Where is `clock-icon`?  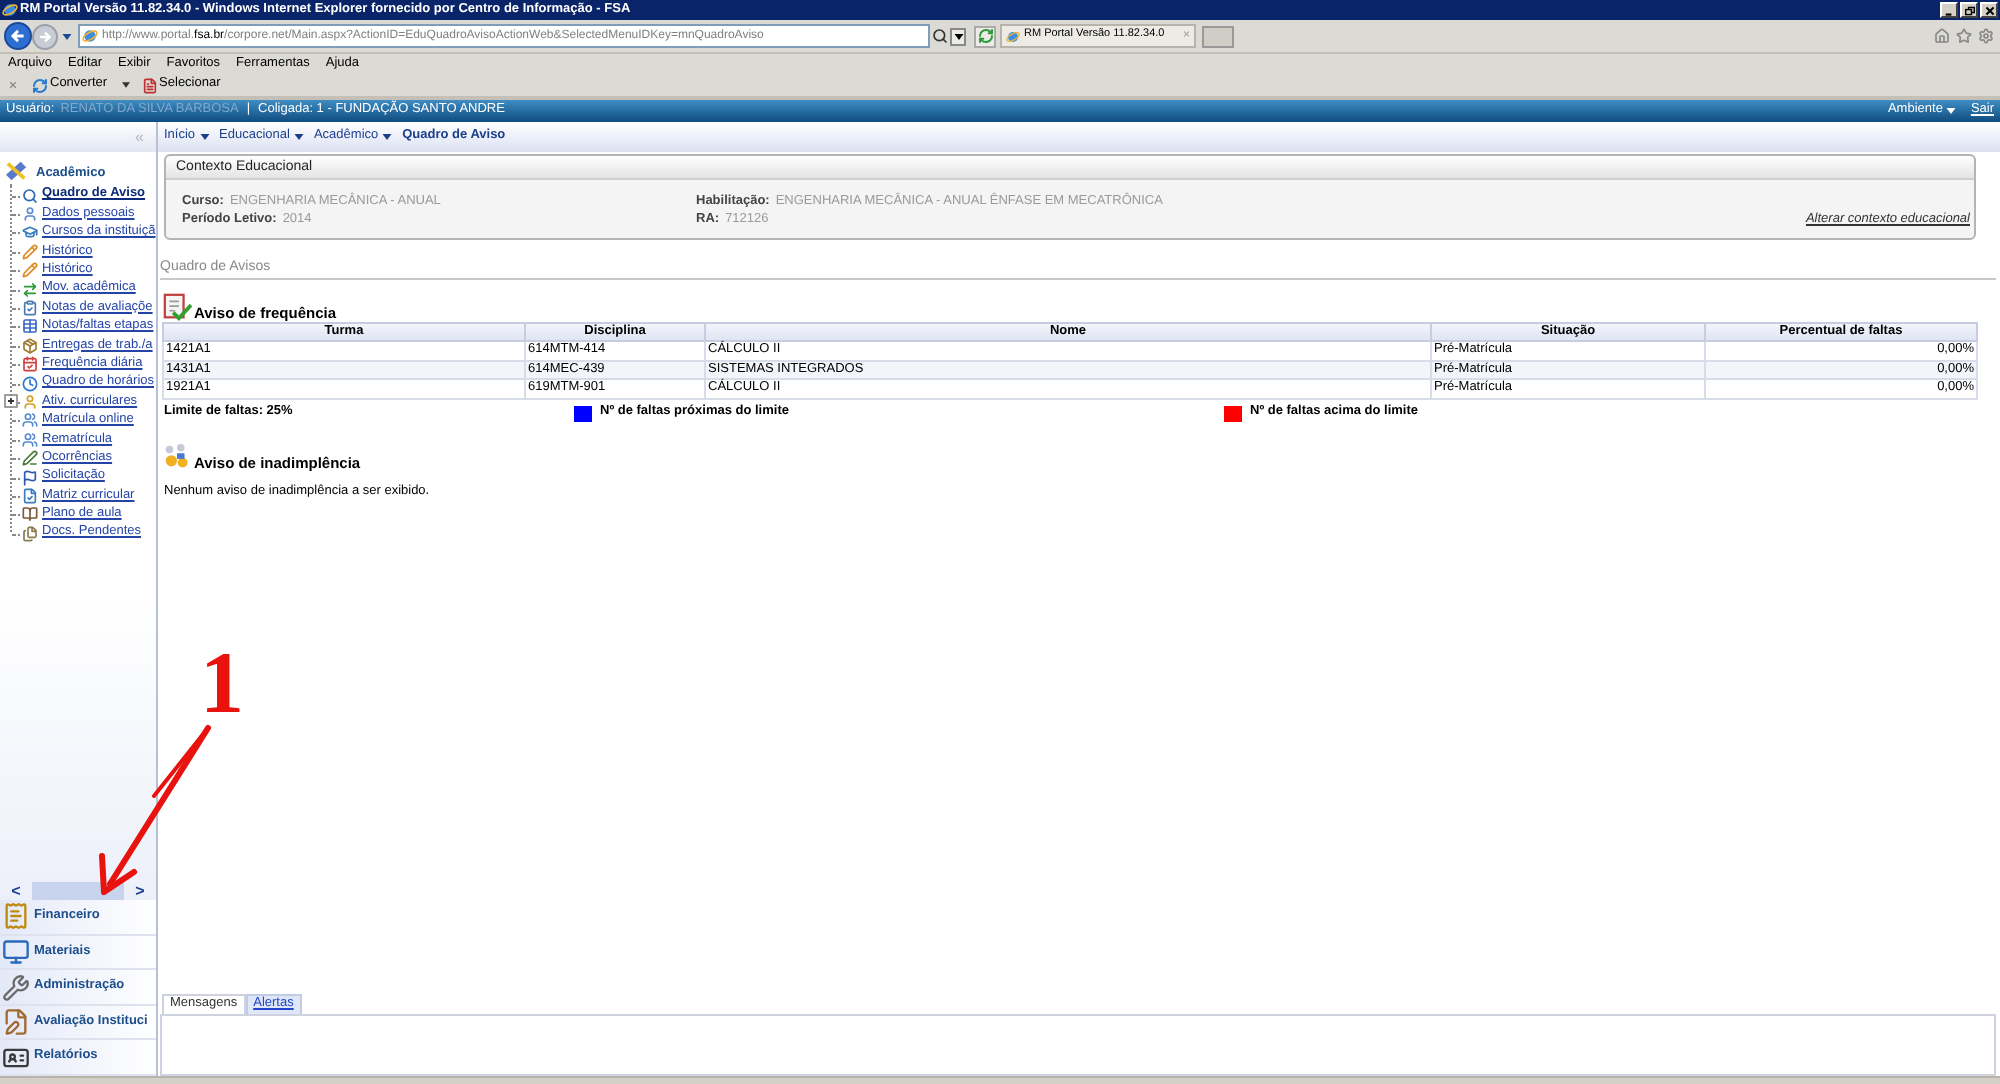
clock-icon is located at coordinates (30, 383).